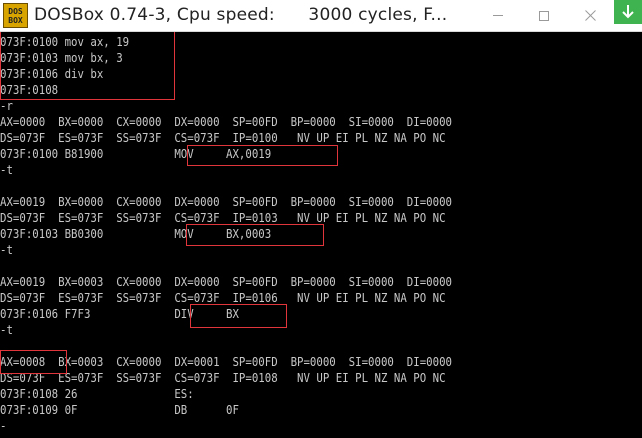 The image size is (642, 438). I want to click on close-button, so click(590, 15).